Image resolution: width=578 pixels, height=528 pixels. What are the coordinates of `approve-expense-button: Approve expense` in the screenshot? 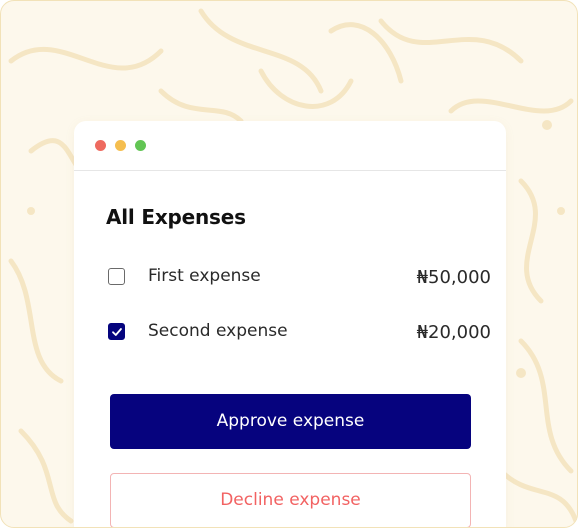 It's located at (290, 421).